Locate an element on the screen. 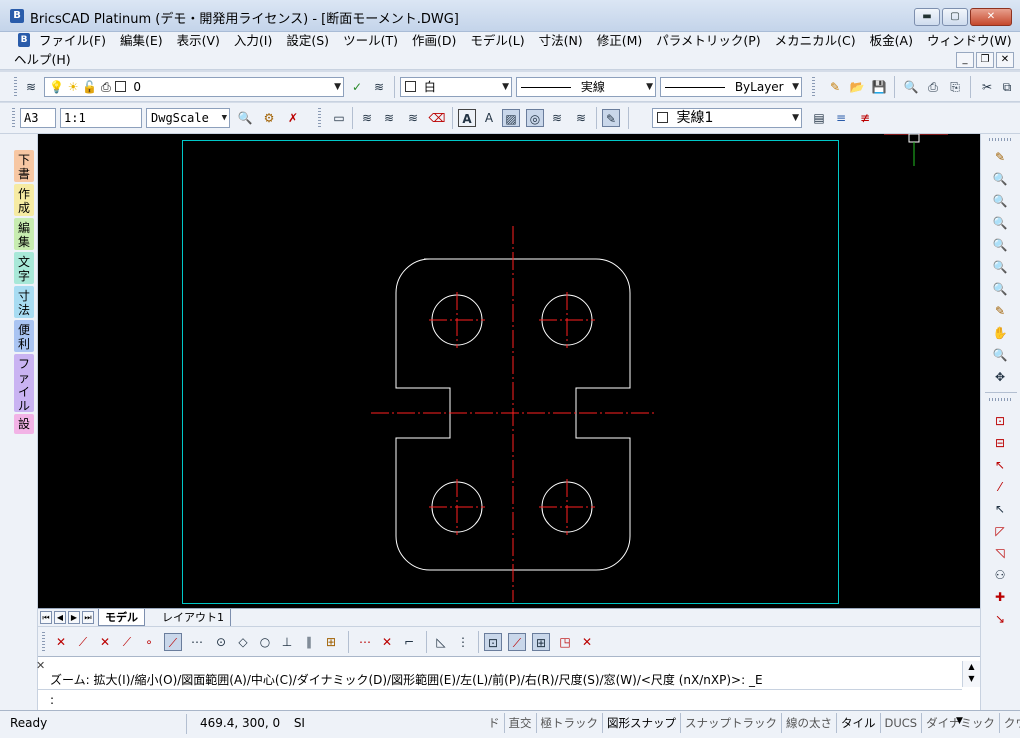  select-lasso-icon: ◸ is located at coordinates (1000, 531).